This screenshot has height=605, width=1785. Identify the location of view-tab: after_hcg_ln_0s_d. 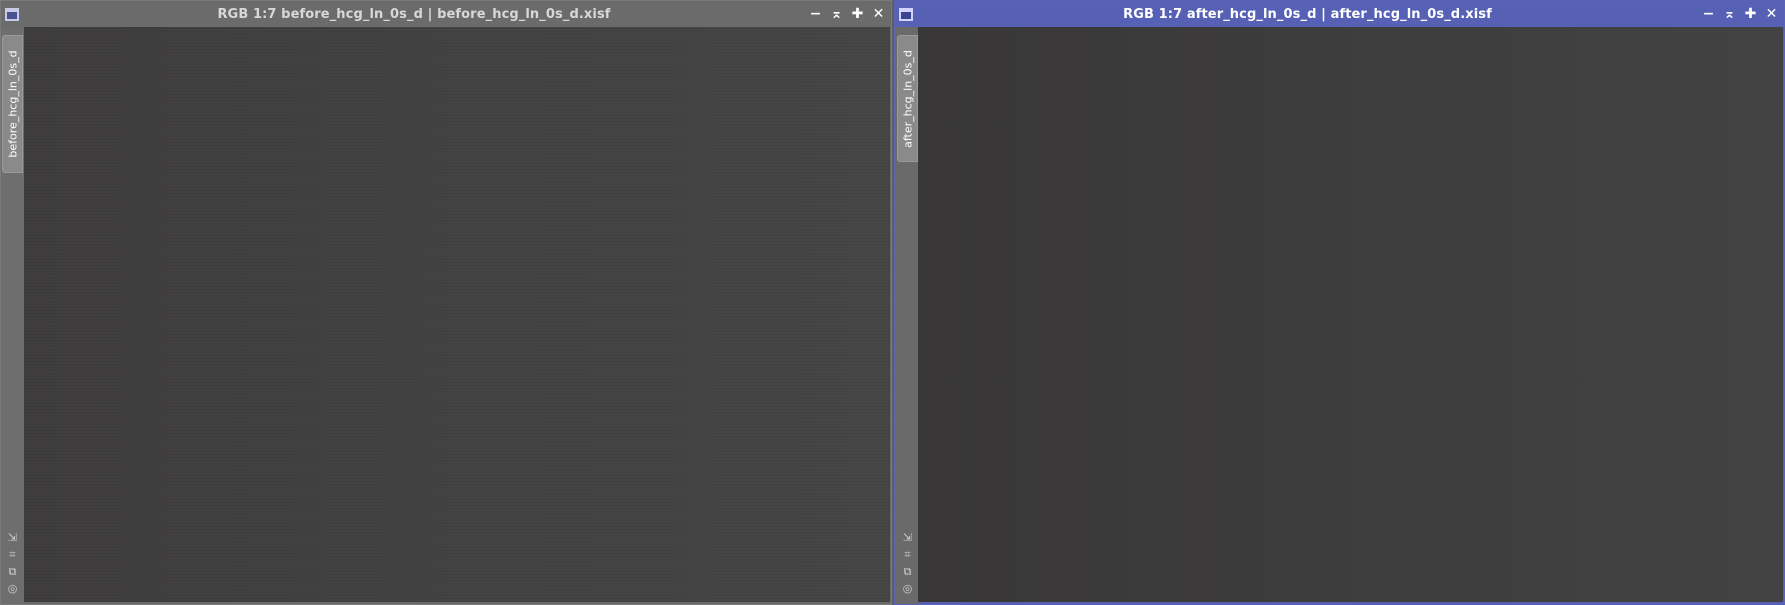
(907, 98).